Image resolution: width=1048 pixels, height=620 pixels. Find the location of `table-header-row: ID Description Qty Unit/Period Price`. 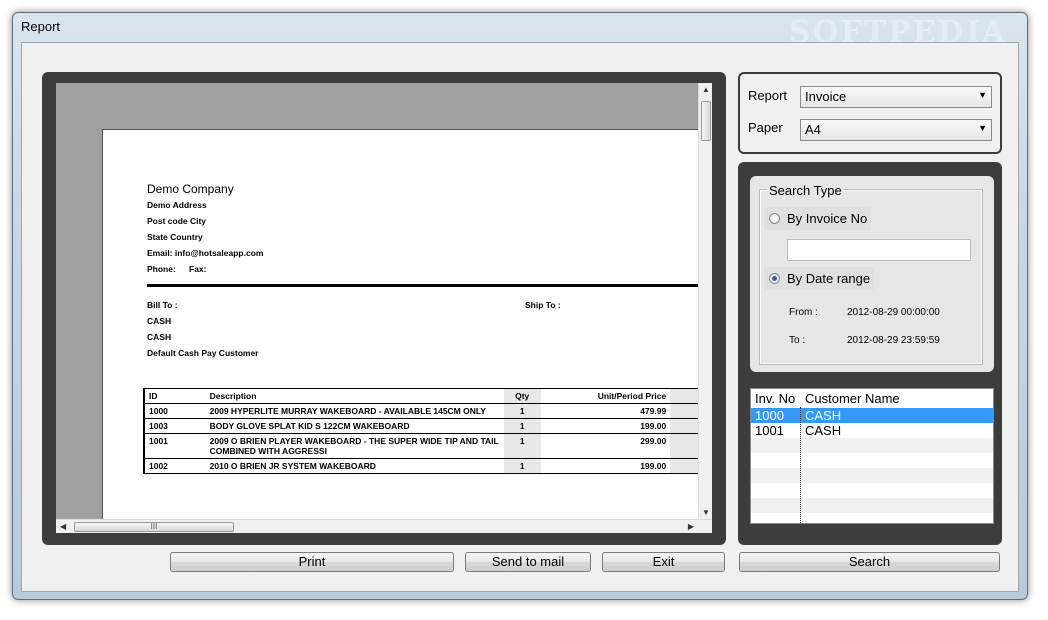

table-header-row: ID Description Qty Unit/Period Price is located at coordinates (421, 396).